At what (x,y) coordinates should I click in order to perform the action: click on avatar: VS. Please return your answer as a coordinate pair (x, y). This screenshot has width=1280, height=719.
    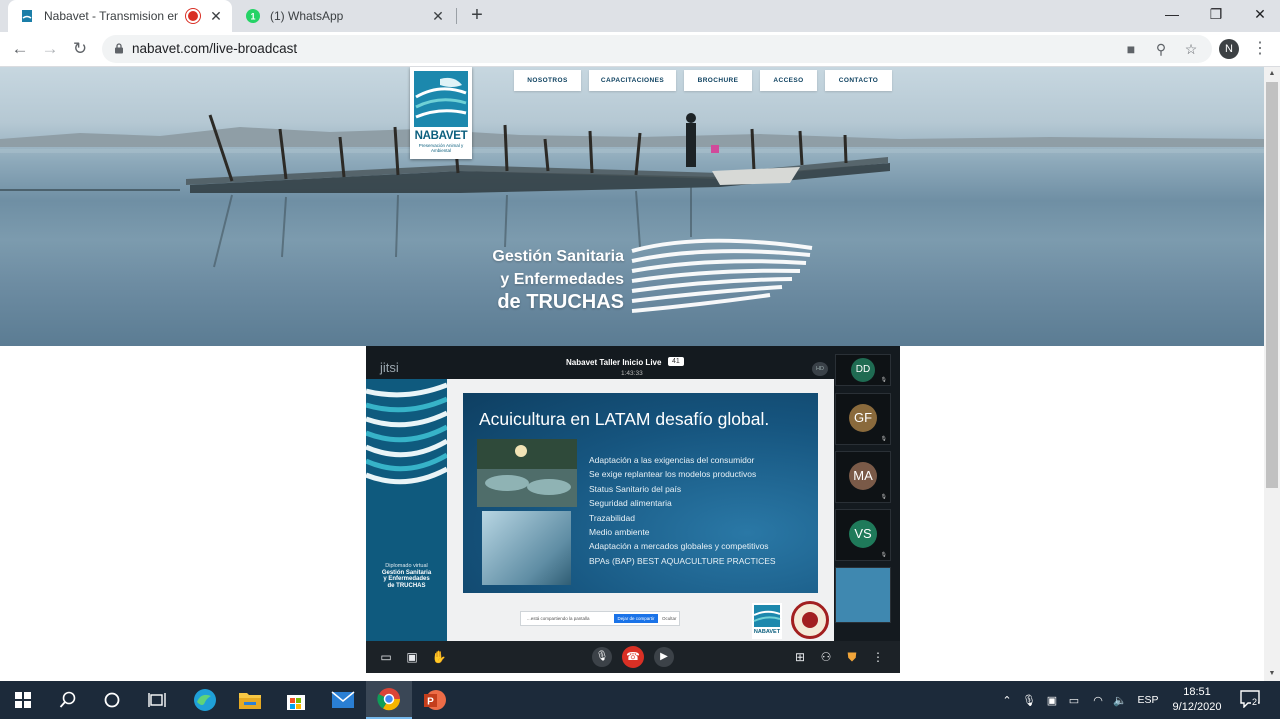
    Looking at the image, I should click on (863, 534).